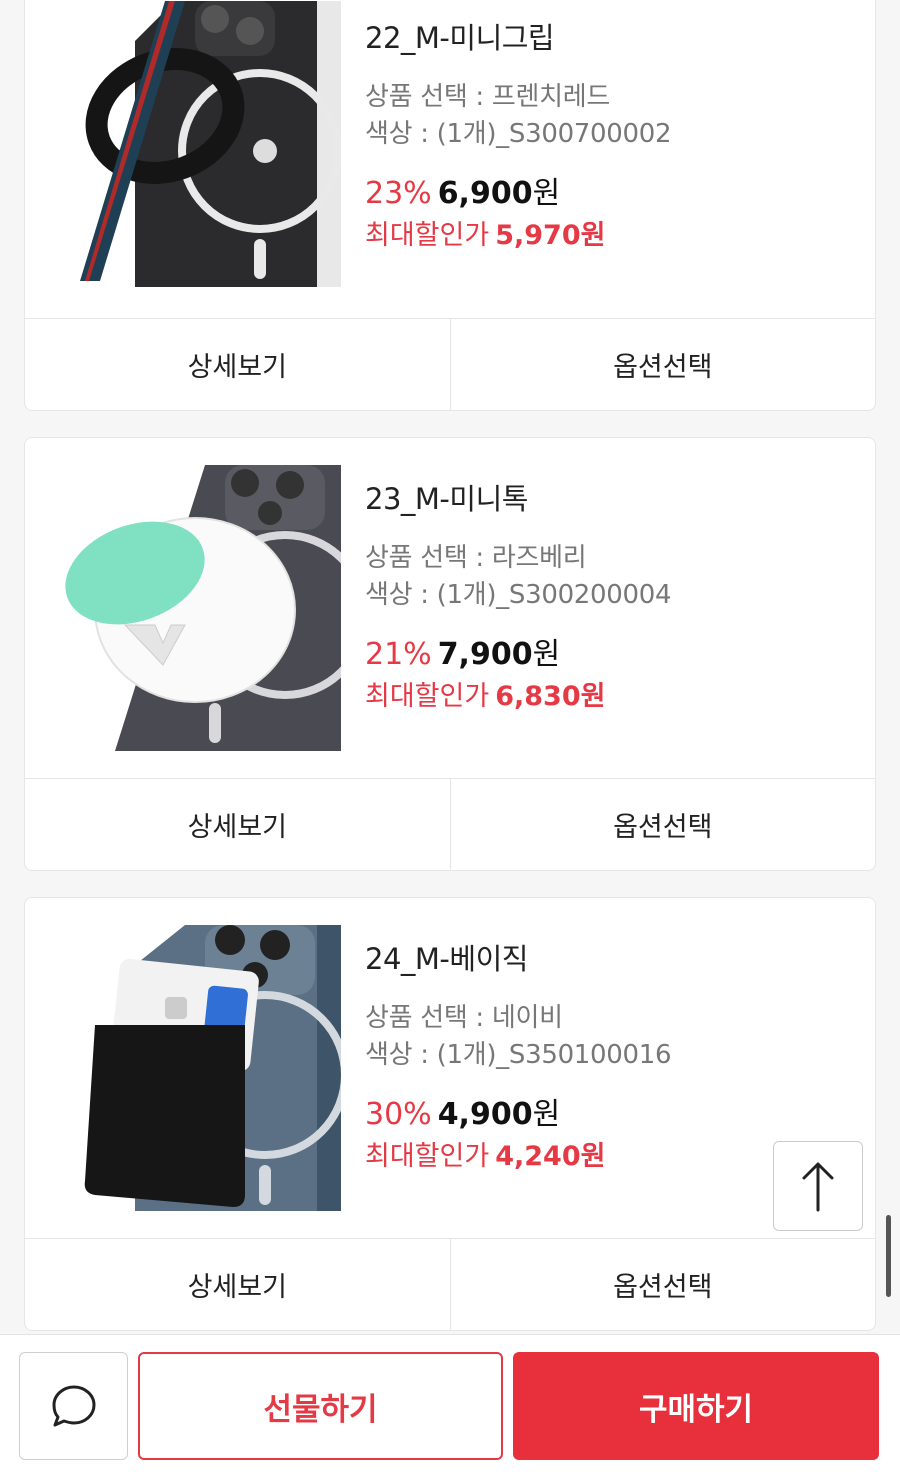  Describe the element at coordinates (518, 134) in the screenshot. I see `product-color-text: 색상 : (1개)_S300700002` at that location.